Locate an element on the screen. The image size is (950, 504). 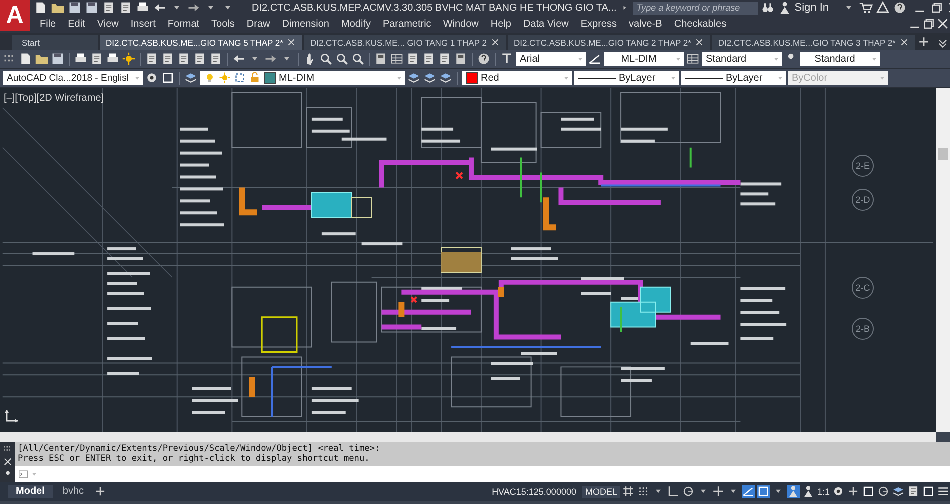
file-tab: Start is located at coordinates (55, 42).